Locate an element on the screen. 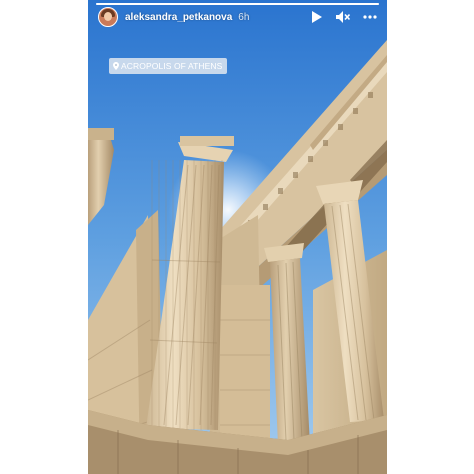 The width and height of the screenshot is (474, 474). play-icon is located at coordinates (316, 17).